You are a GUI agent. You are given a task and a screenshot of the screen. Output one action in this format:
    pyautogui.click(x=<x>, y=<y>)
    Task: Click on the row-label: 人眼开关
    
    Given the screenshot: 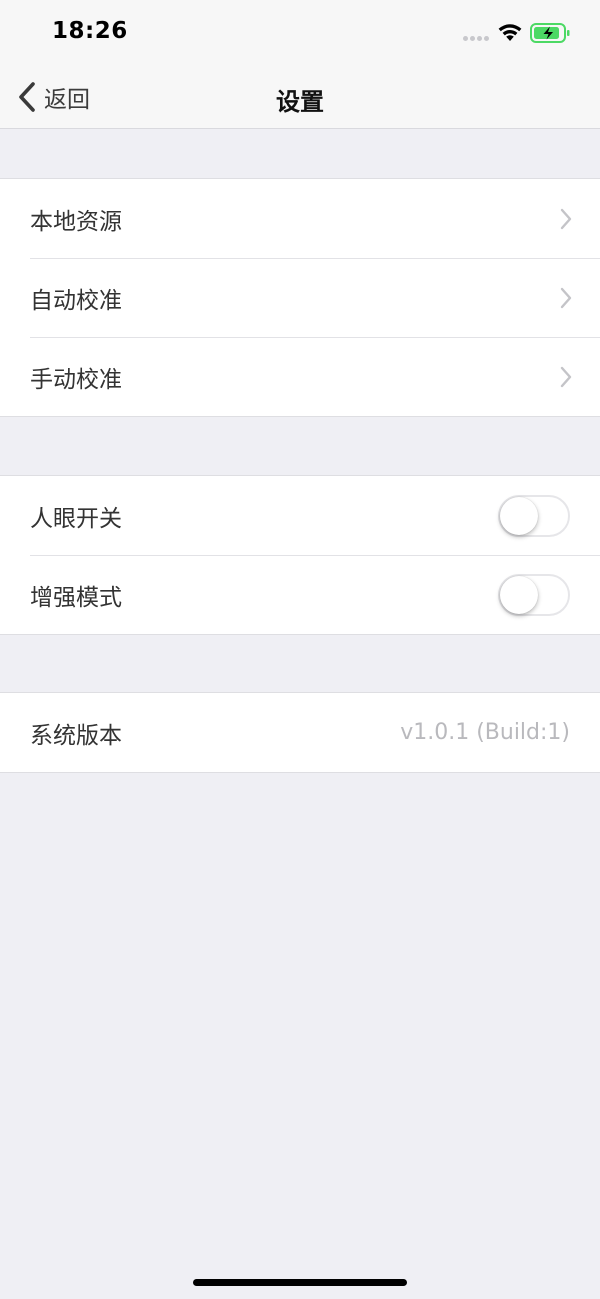 What is the action you would take?
    pyautogui.click(x=76, y=518)
    